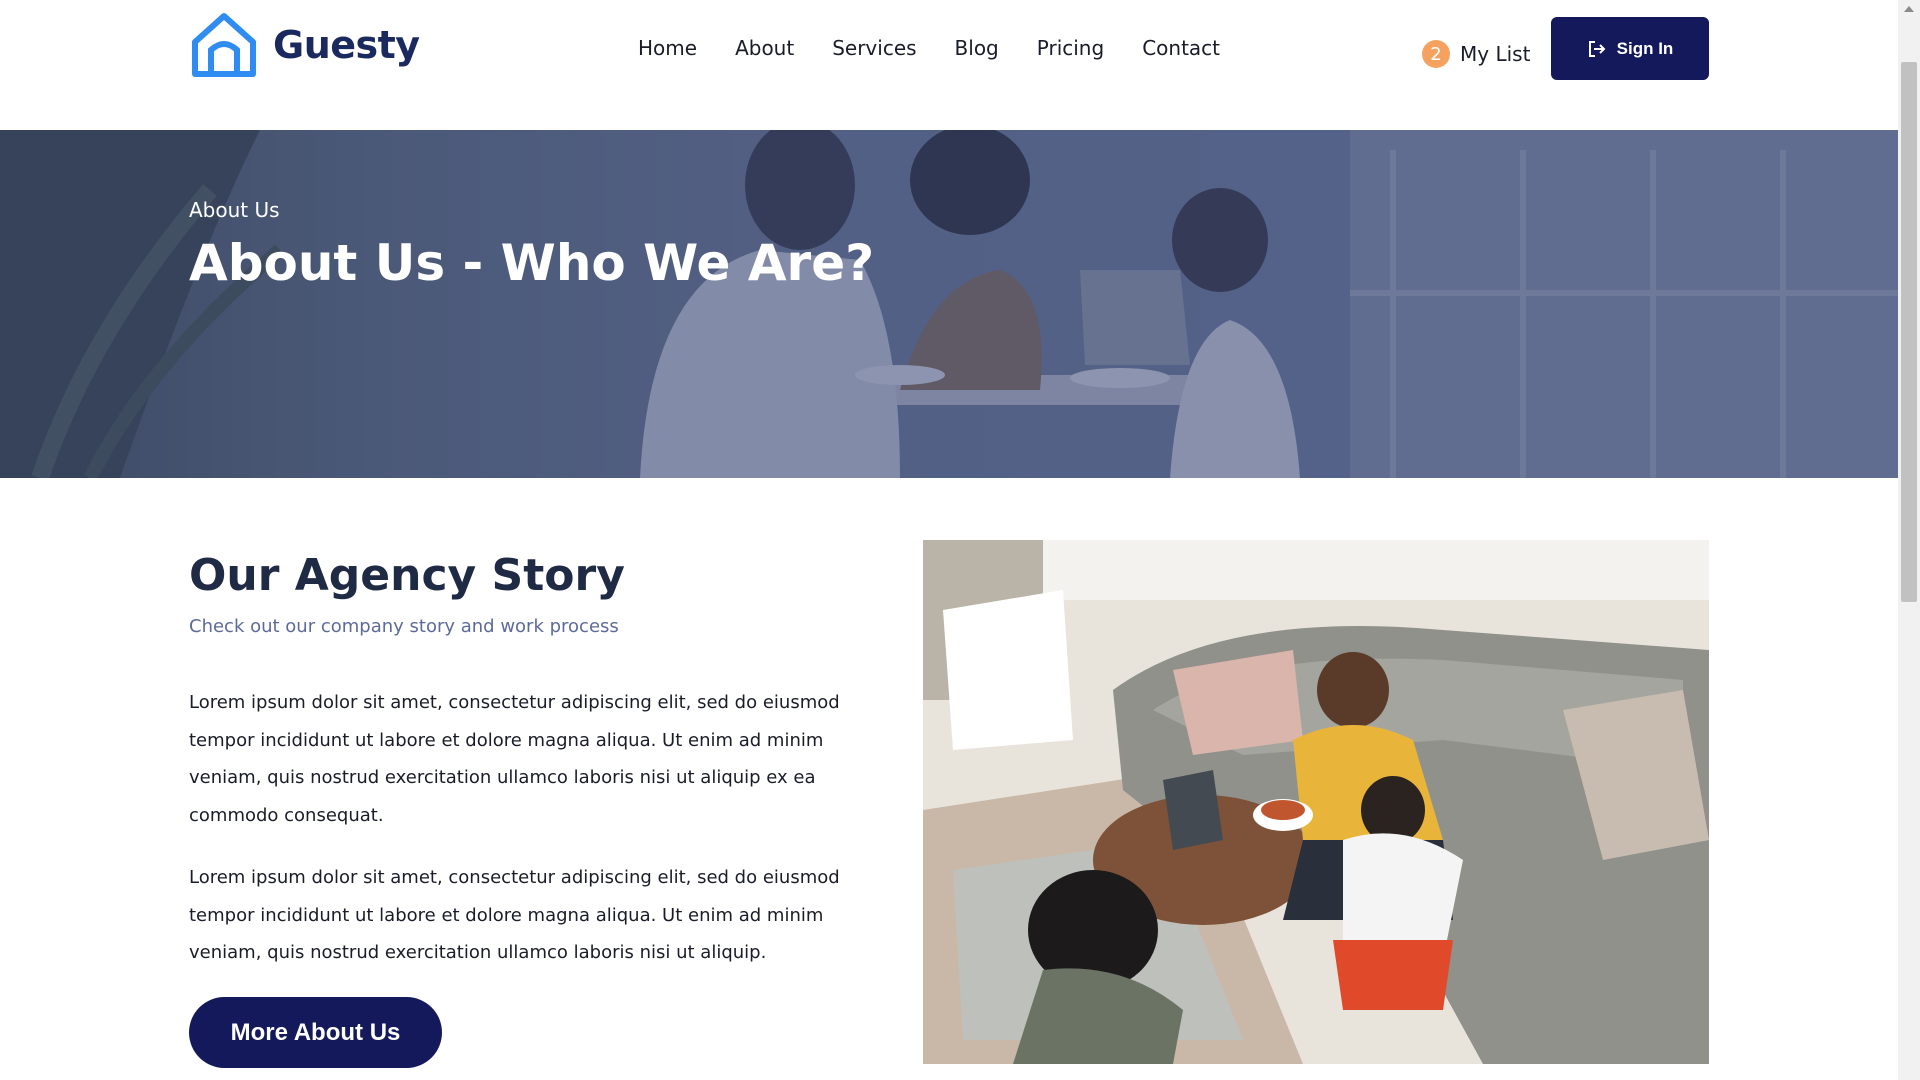  What do you see at coordinates (1909, 332) in the screenshot?
I see `scroll-thumb` at bounding box center [1909, 332].